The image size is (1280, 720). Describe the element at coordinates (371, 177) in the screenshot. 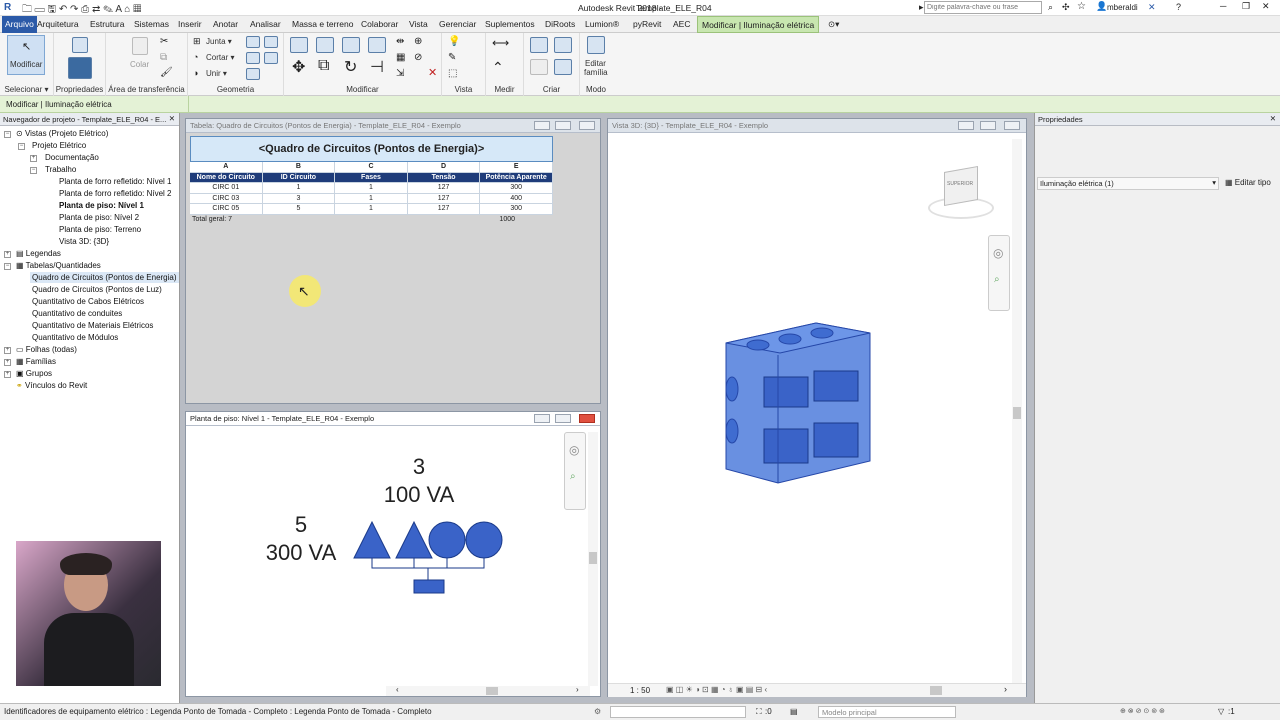

I see `column-header: Fases` at that location.